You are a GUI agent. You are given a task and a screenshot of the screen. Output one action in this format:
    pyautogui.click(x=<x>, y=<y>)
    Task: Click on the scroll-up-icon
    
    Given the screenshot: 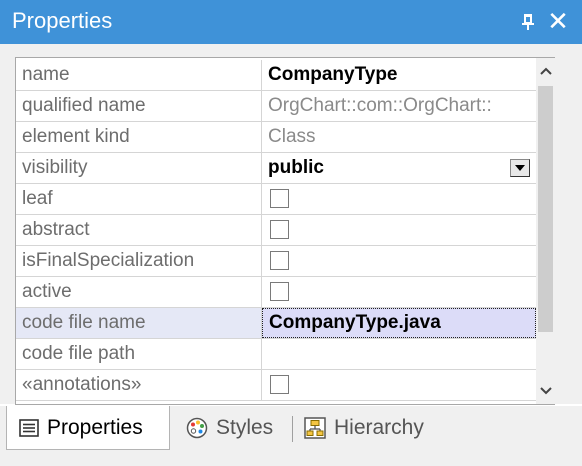 What is the action you would take?
    pyautogui.click(x=545, y=71)
    